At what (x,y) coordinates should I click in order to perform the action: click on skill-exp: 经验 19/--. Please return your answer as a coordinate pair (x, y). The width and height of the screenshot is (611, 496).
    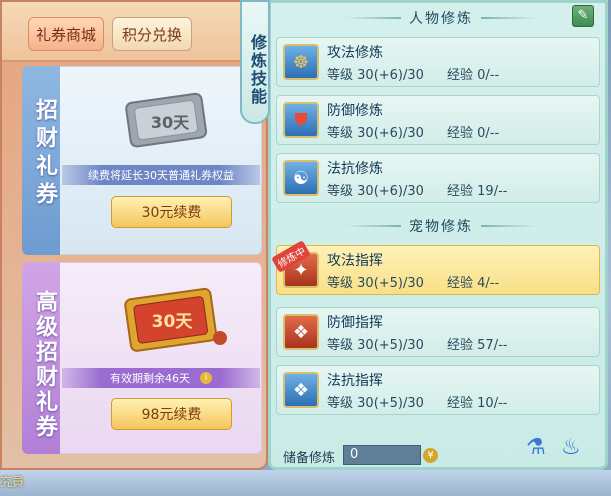
    Looking at the image, I should click on (477, 191).